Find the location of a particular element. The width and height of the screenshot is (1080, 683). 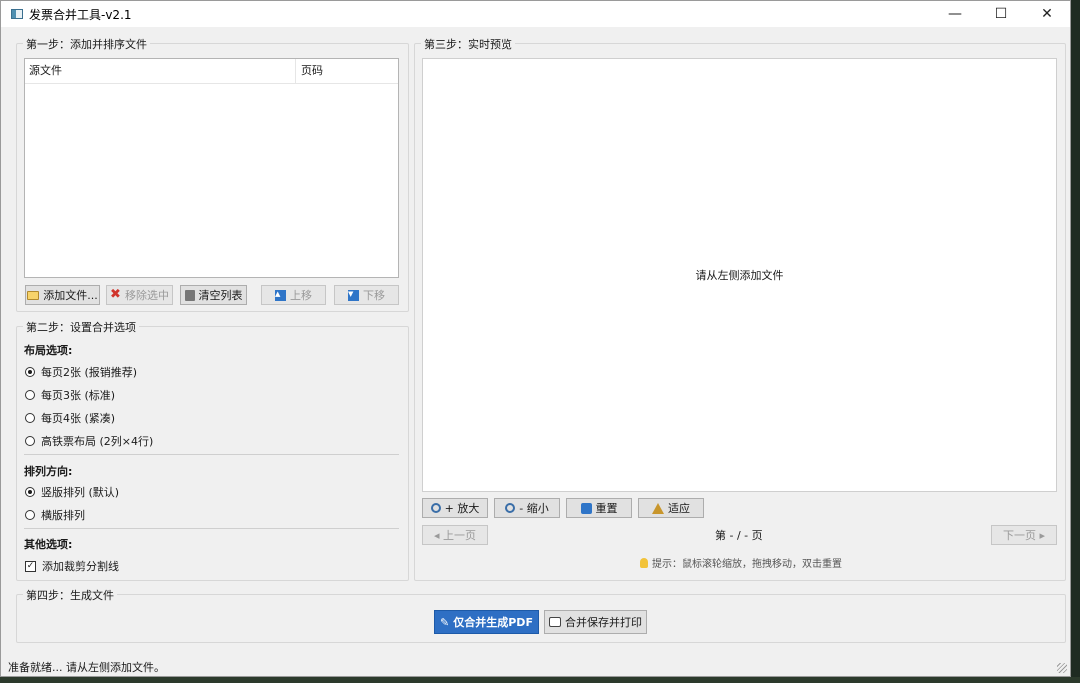

orientation-label: 排列方向: is located at coordinates (48, 471).